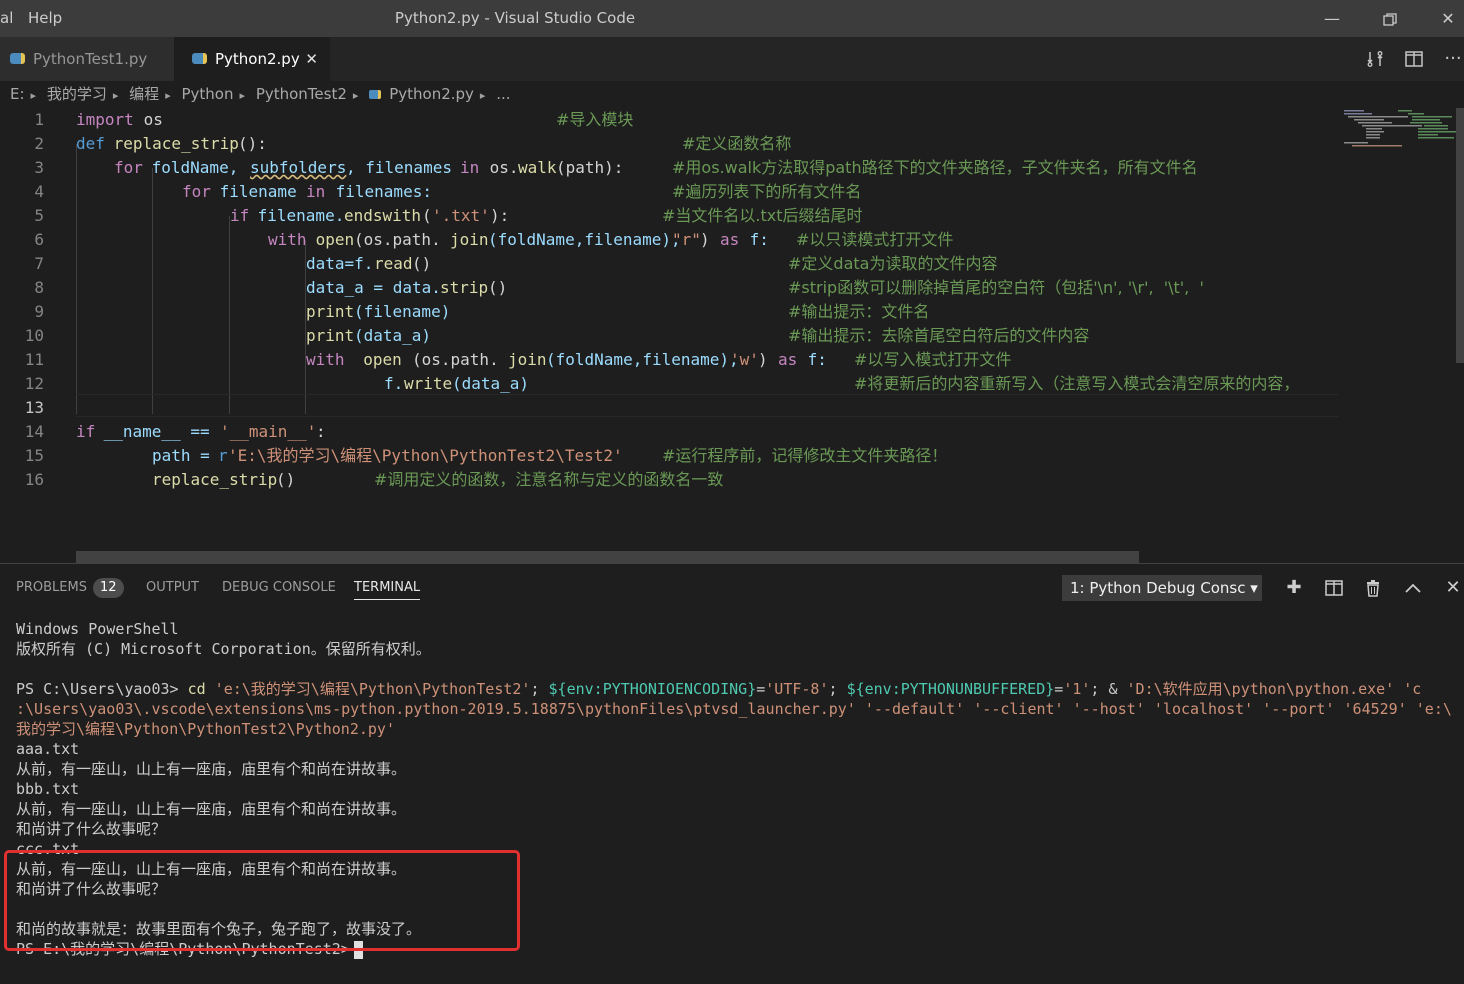 The image size is (1464, 984). Describe the element at coordinates (34, 407) in the screenshot. I see `line-number: 13` at that location.